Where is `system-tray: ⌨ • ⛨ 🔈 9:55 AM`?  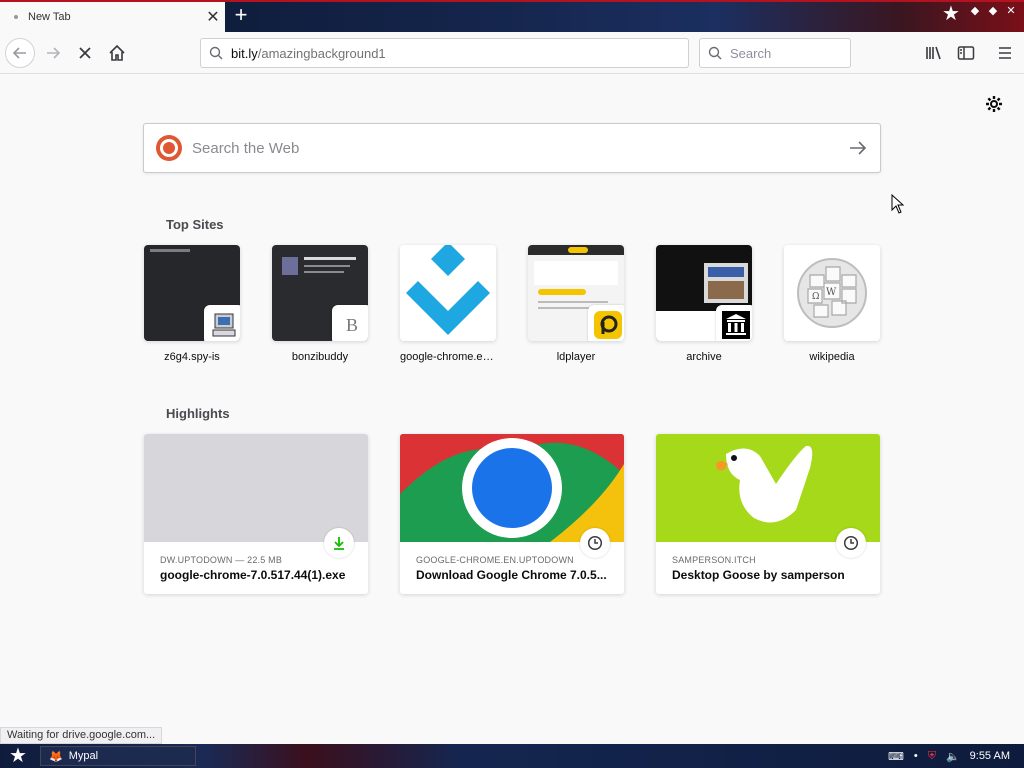
system-tray: ⌨ • ⛨ 🔈 9:55 AM is located at coordinates (956, 756).